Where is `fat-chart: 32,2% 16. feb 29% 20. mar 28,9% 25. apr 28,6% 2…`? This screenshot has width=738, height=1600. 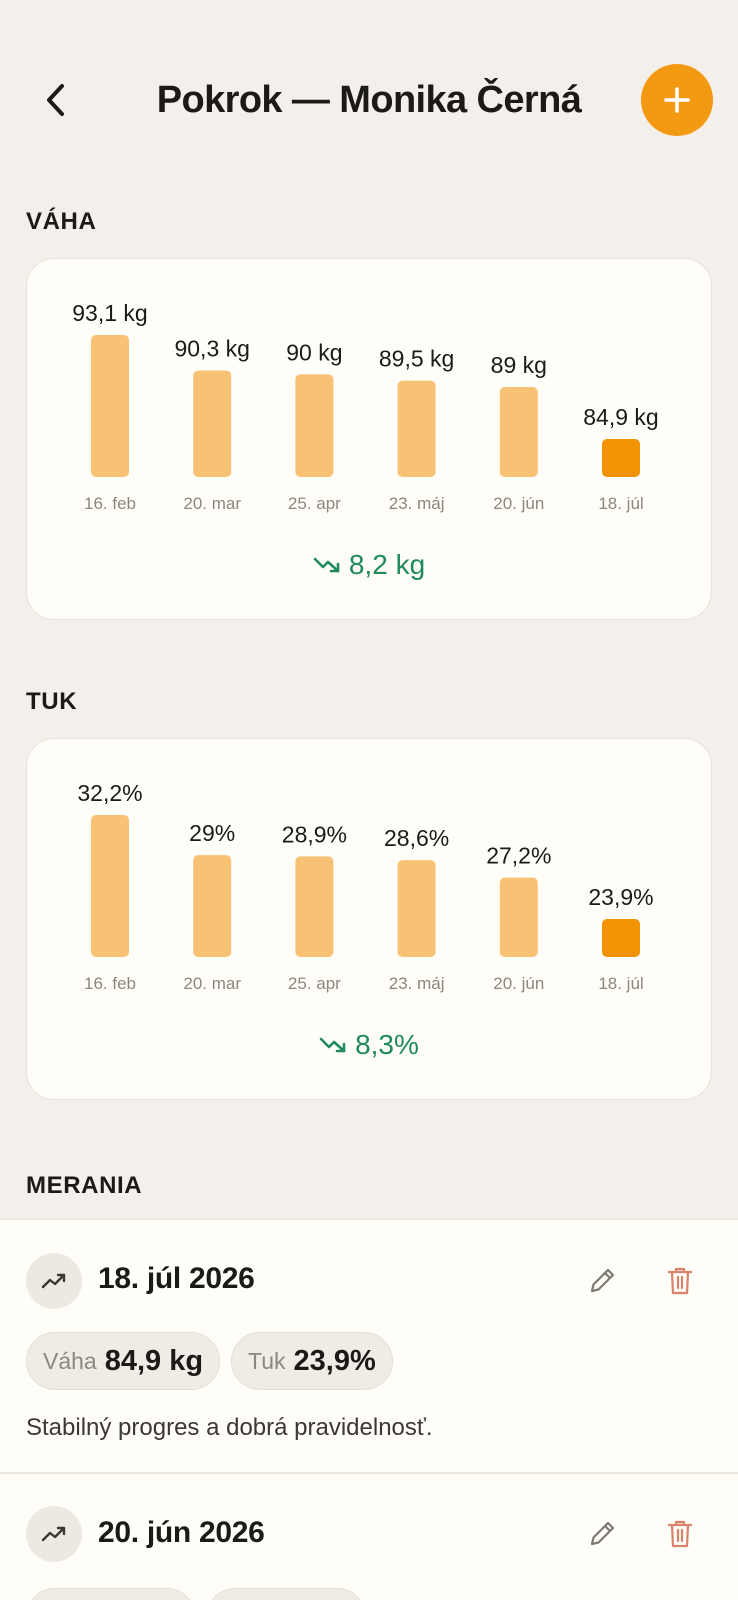 fat-chart: 32,2% 16. feb 29% 20. mar 28,9% 25. apr 28,6% 2… is located at coordinates (365, 886).